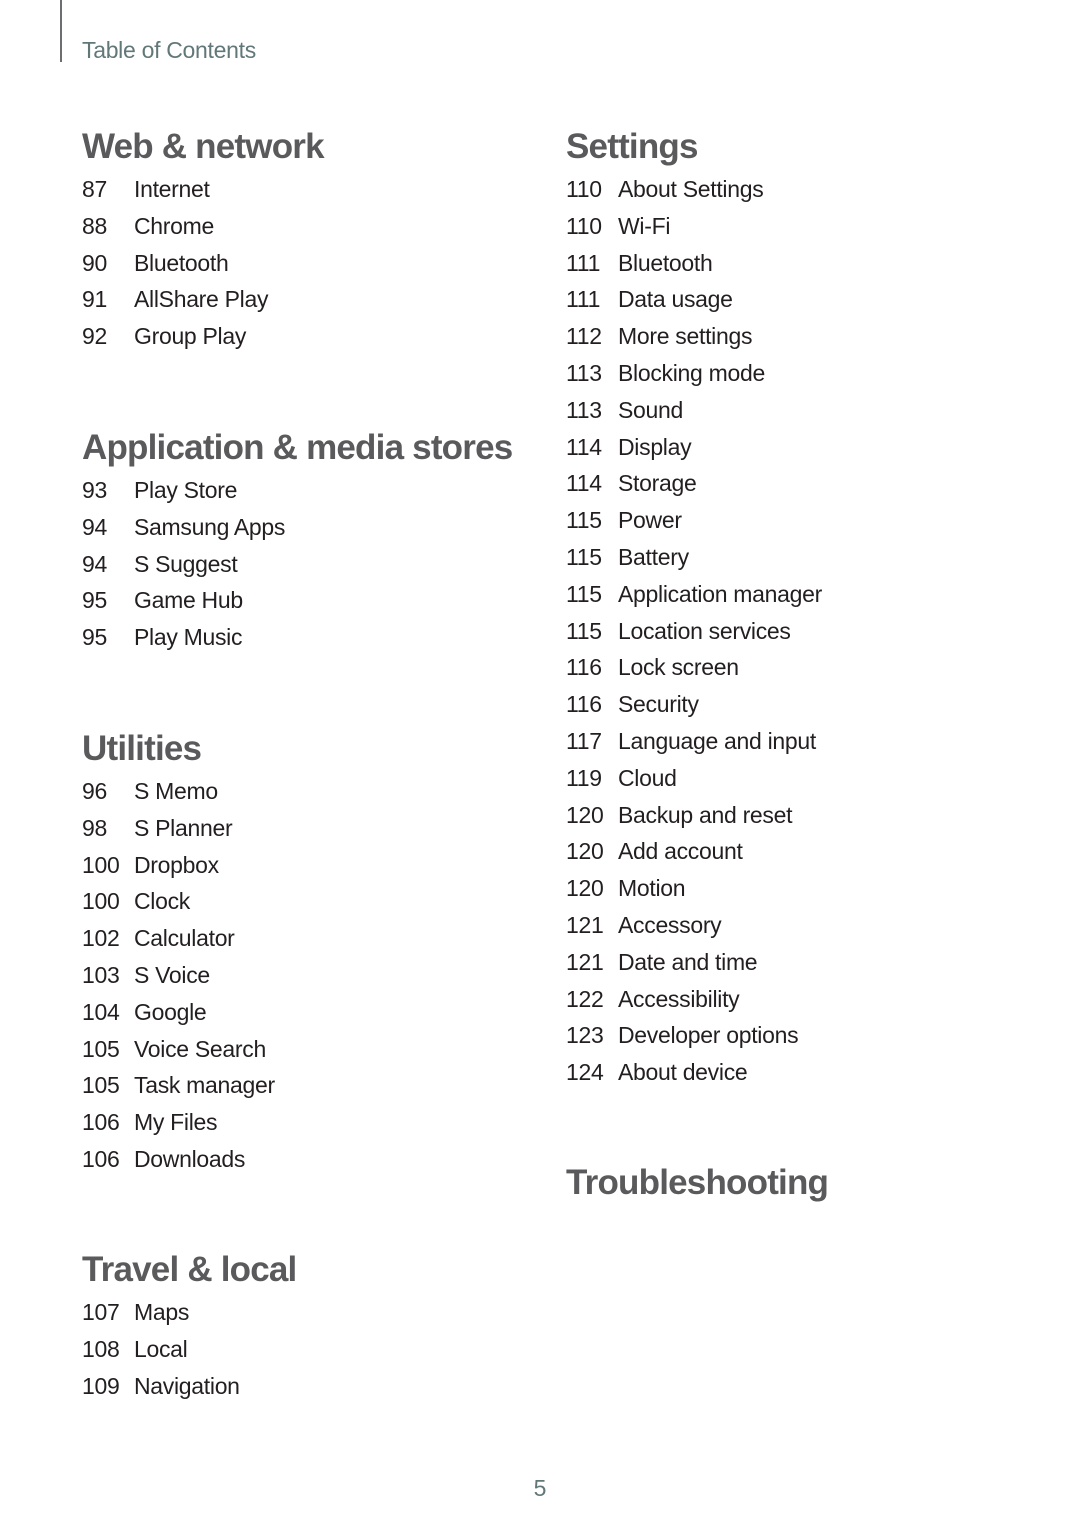 The width and height of the screenshot is (1080, 1527). I want to click on toc-entry: 111 Data usage, so click(694, 299).